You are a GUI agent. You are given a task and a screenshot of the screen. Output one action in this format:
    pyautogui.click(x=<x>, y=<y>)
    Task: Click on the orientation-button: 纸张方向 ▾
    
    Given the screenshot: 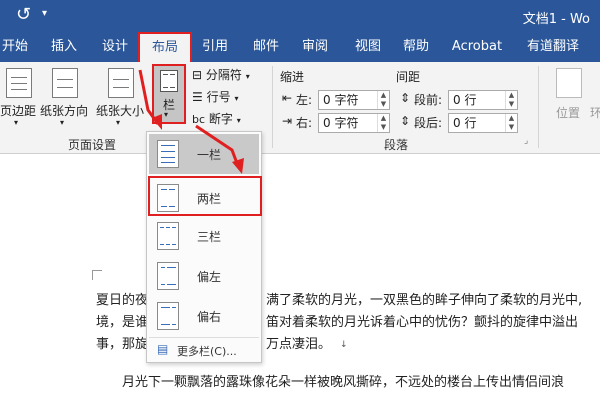 What is the action you would take?
    pyautogui.click(x=64, y=98)
    